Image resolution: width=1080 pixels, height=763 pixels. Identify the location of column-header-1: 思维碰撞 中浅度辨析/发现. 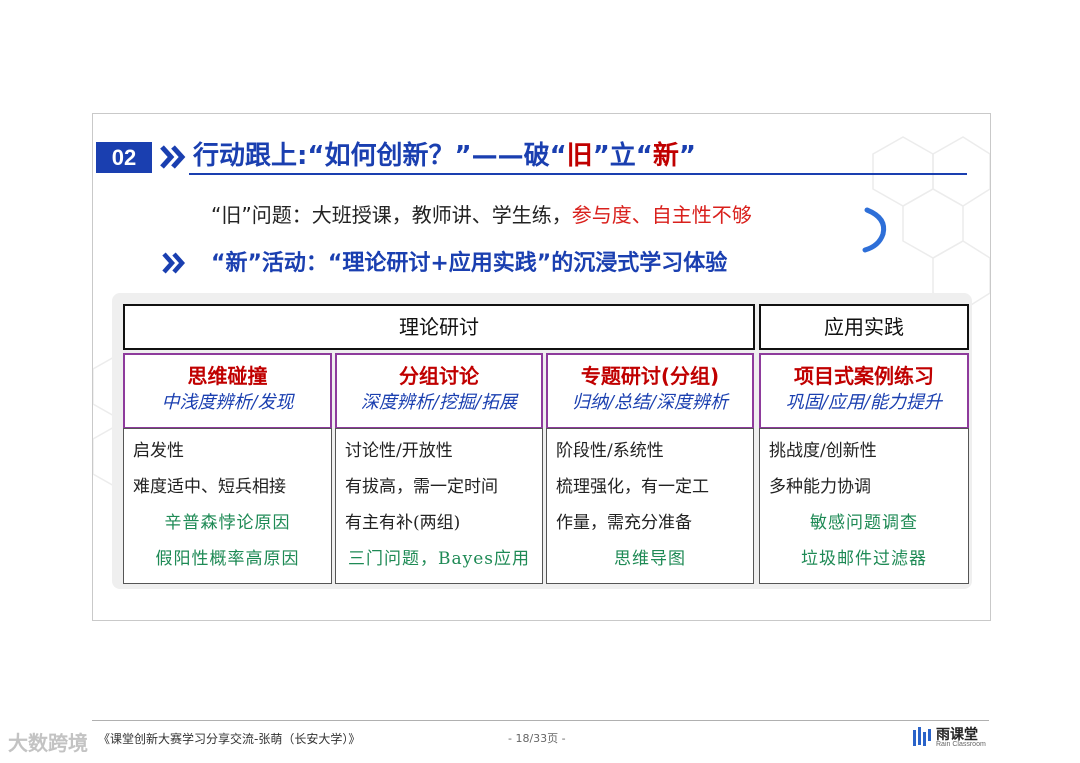
(227, 391).